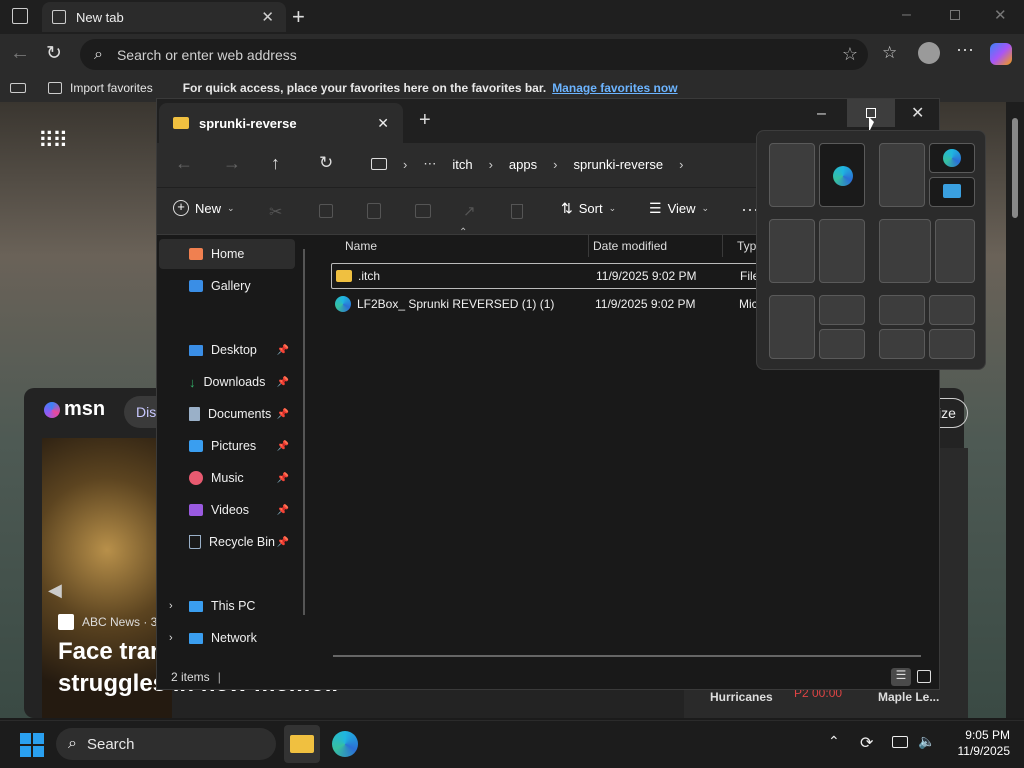 This screenshot has width=1024, height=768. I want to click on snap-layout-3-left, so click(792, 251).